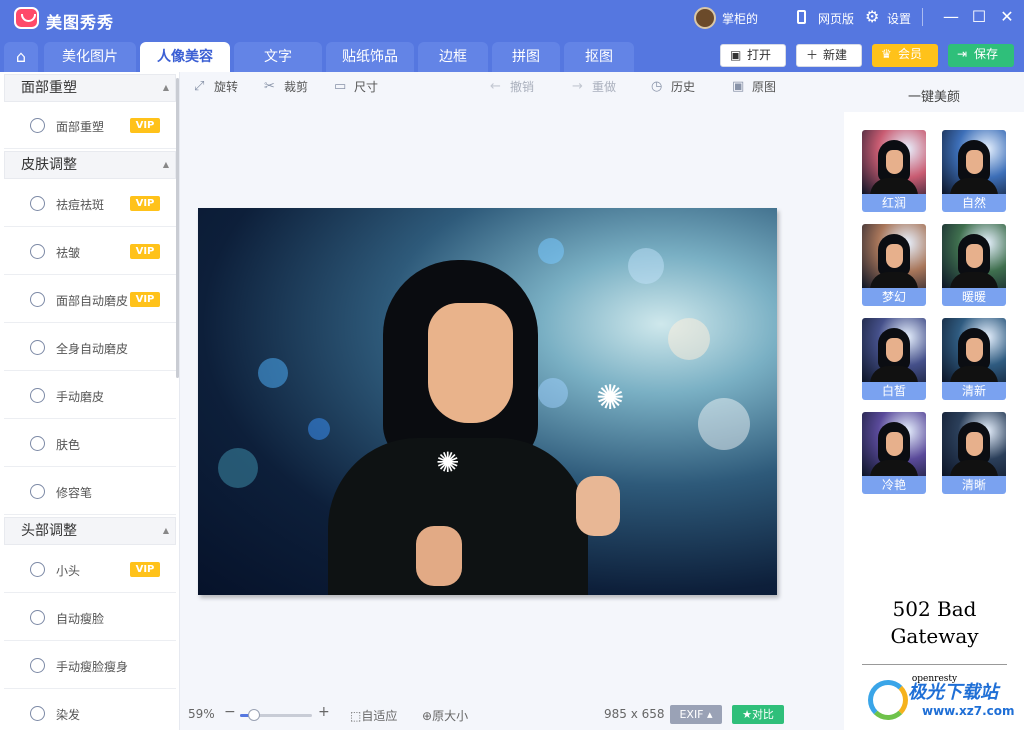  What do you see at coordinates (37, 491) in the screenshot?
I see `pen-icon` at bounding box center [37, 491].